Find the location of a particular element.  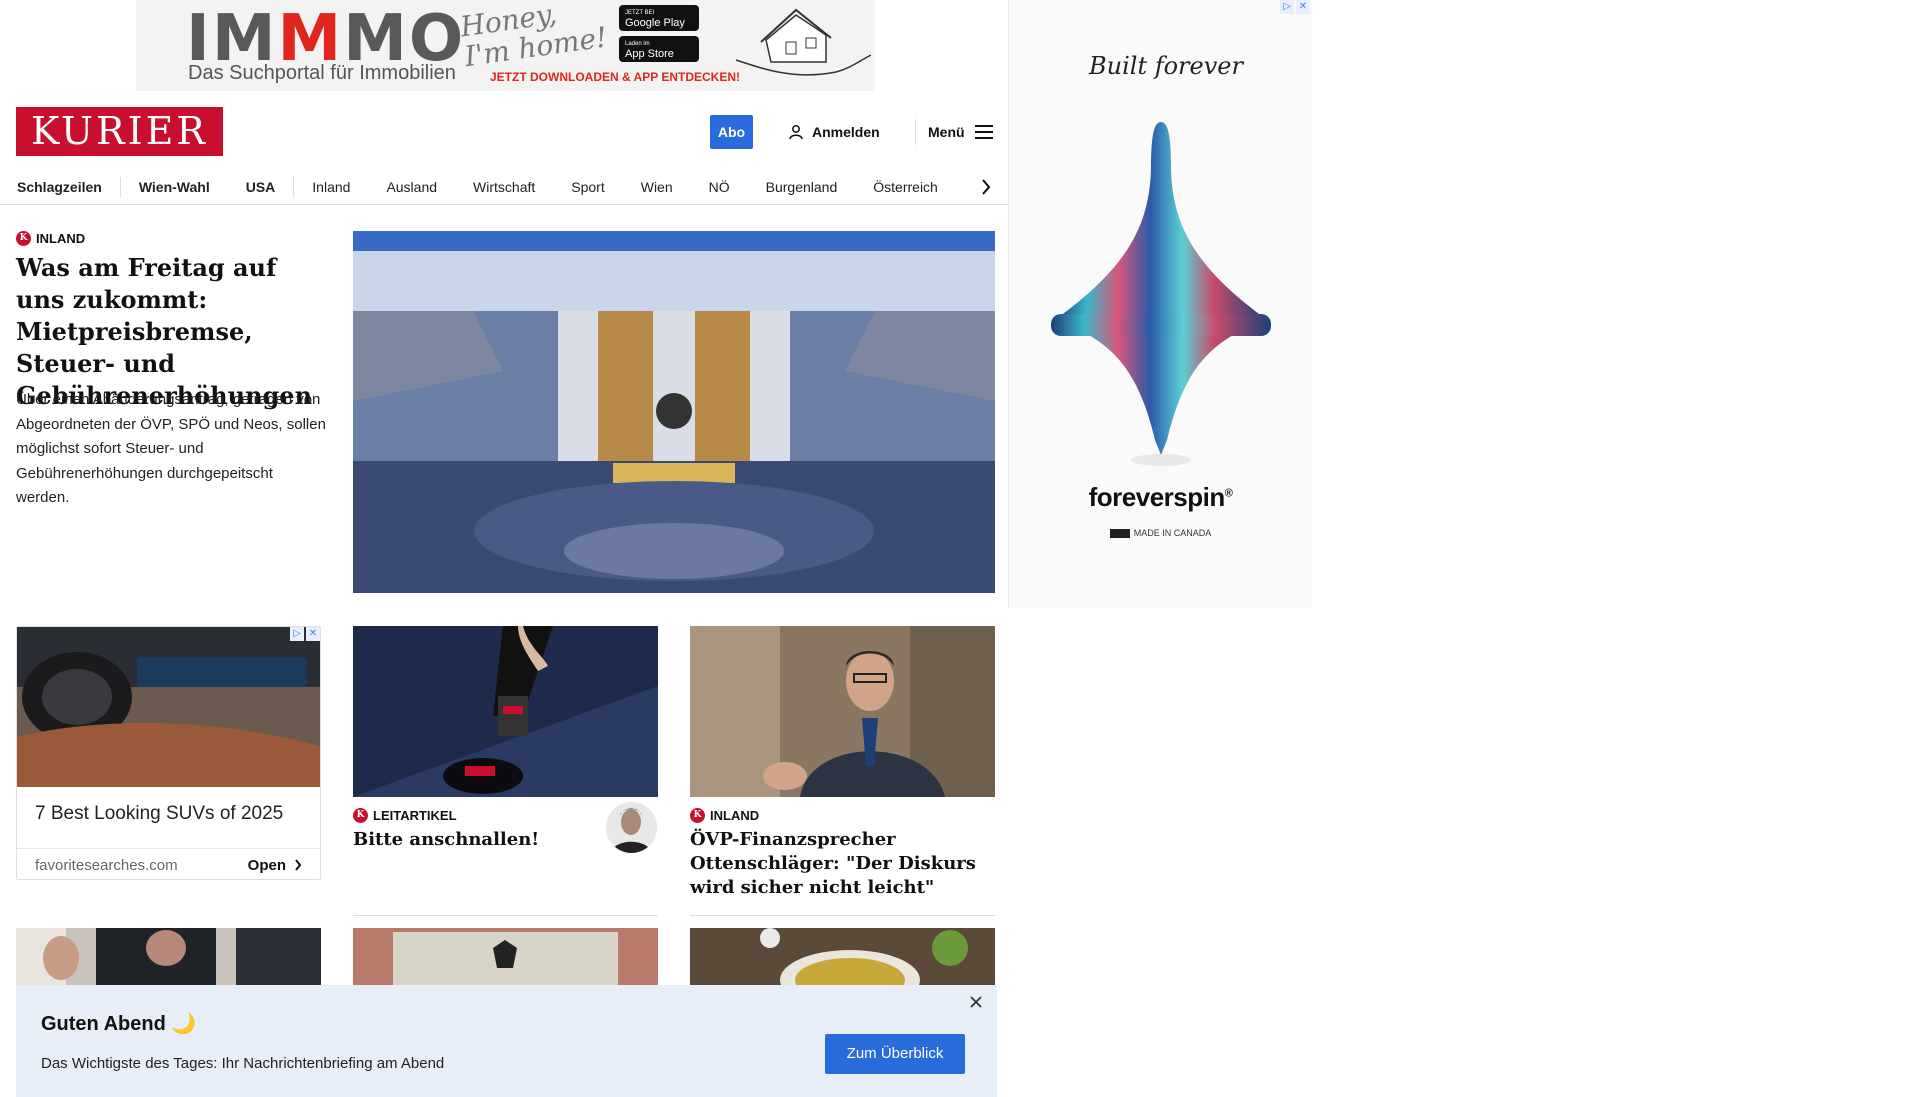

car-interior-image is located at coordinates (168, 707).